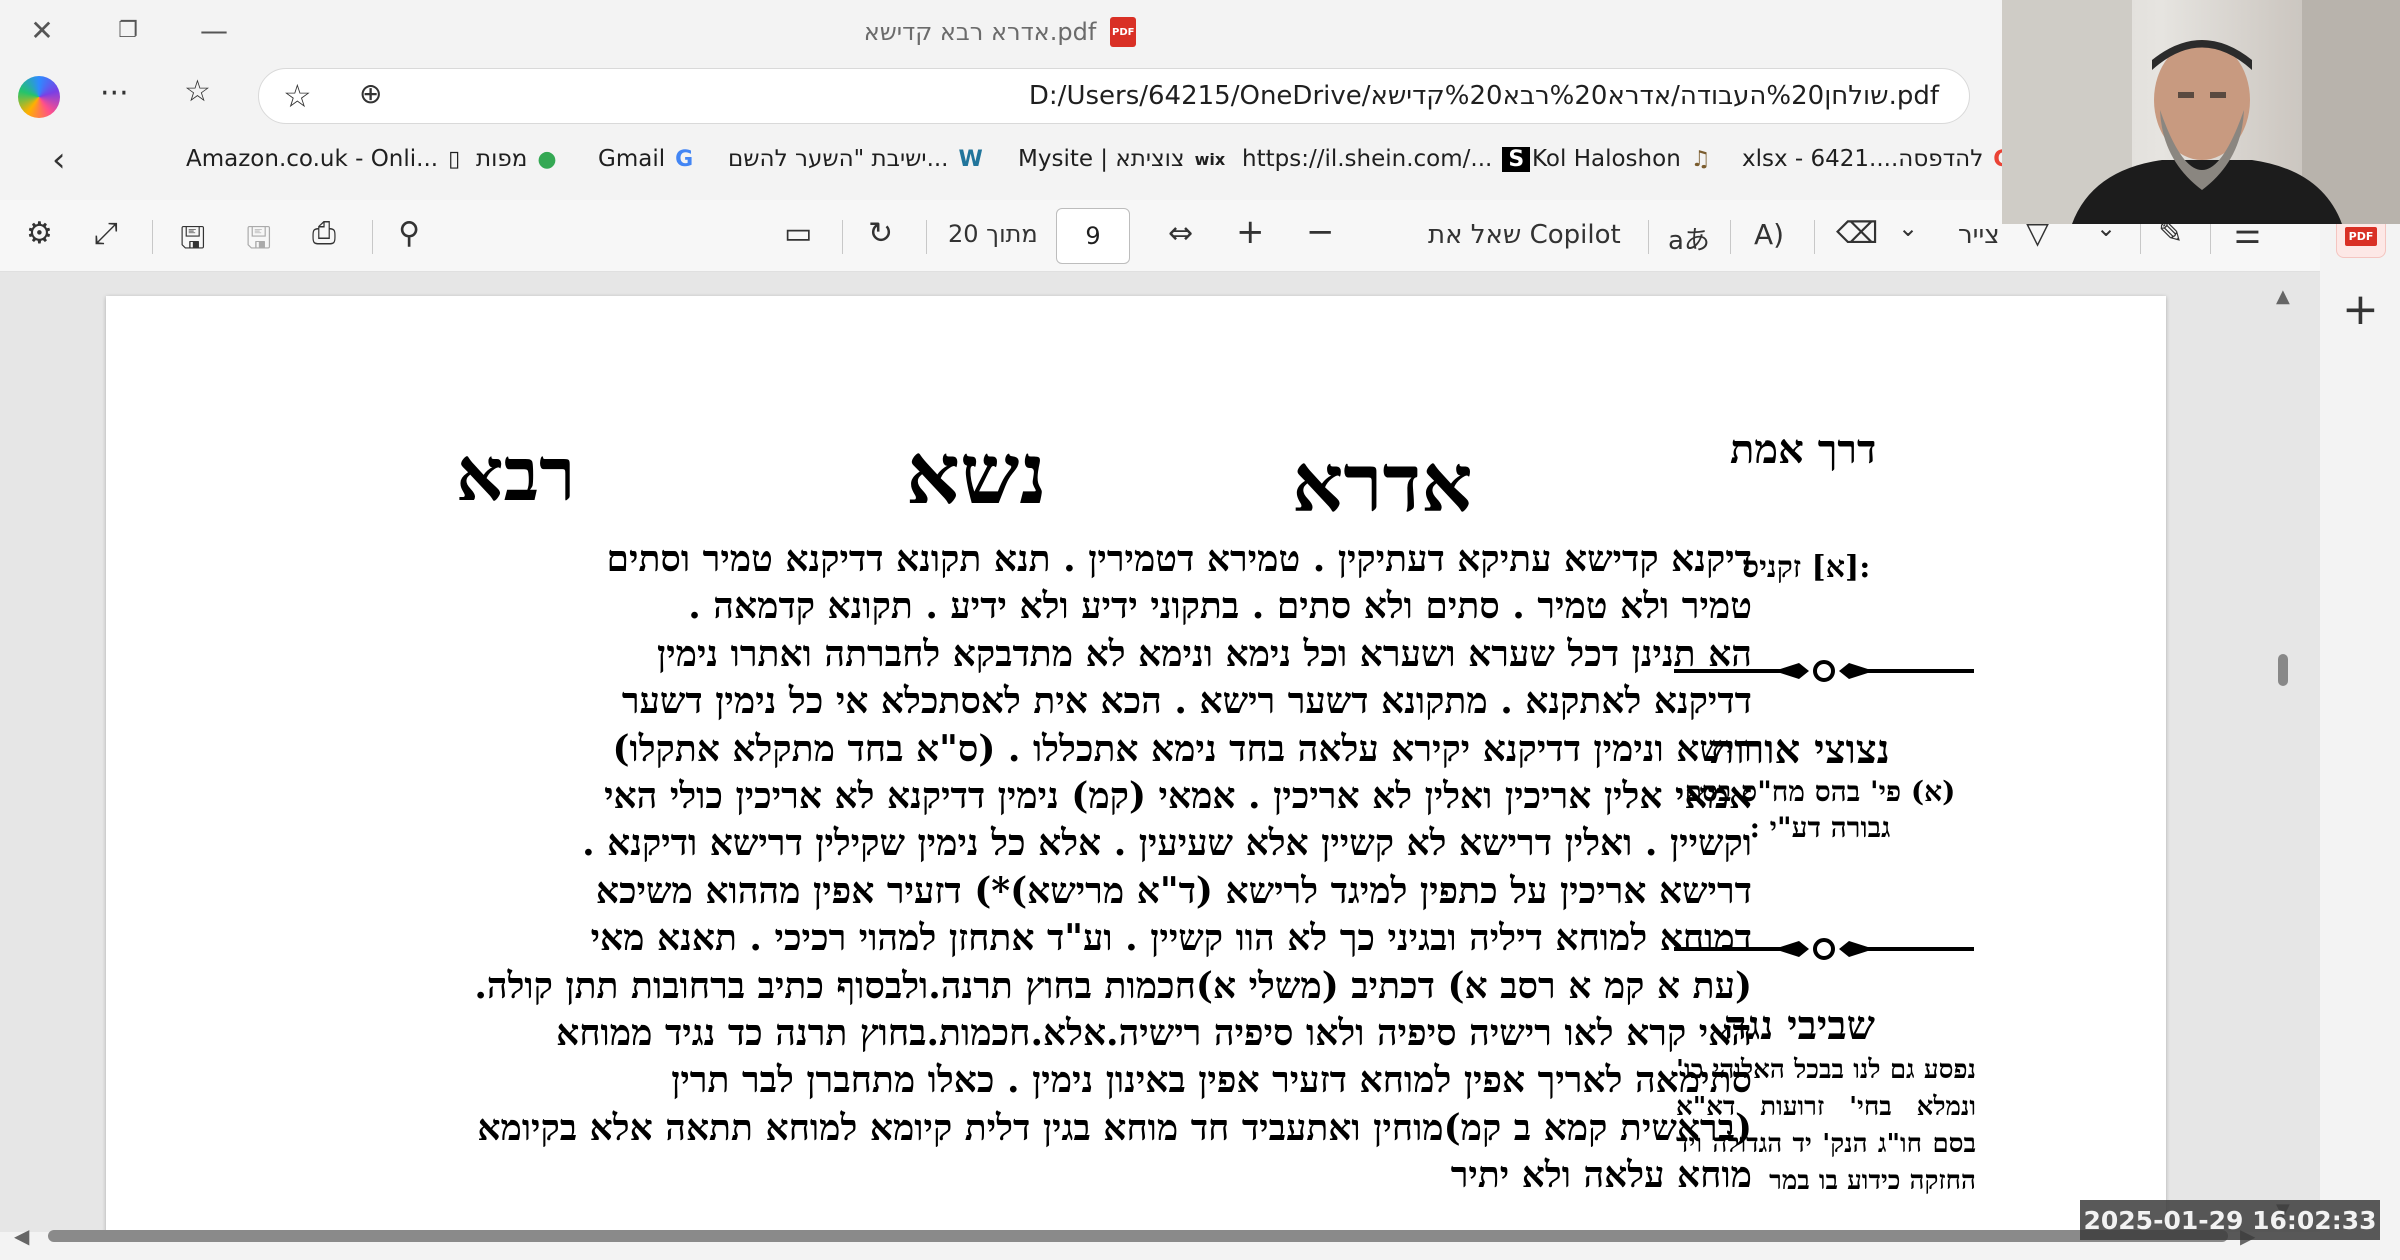 The height and width of the screenshot is (1260, 2400). What do you see at coordinates (454, 159) in the screenshot?
I see `page-icon: ▯` at bounding box center [454, 159].